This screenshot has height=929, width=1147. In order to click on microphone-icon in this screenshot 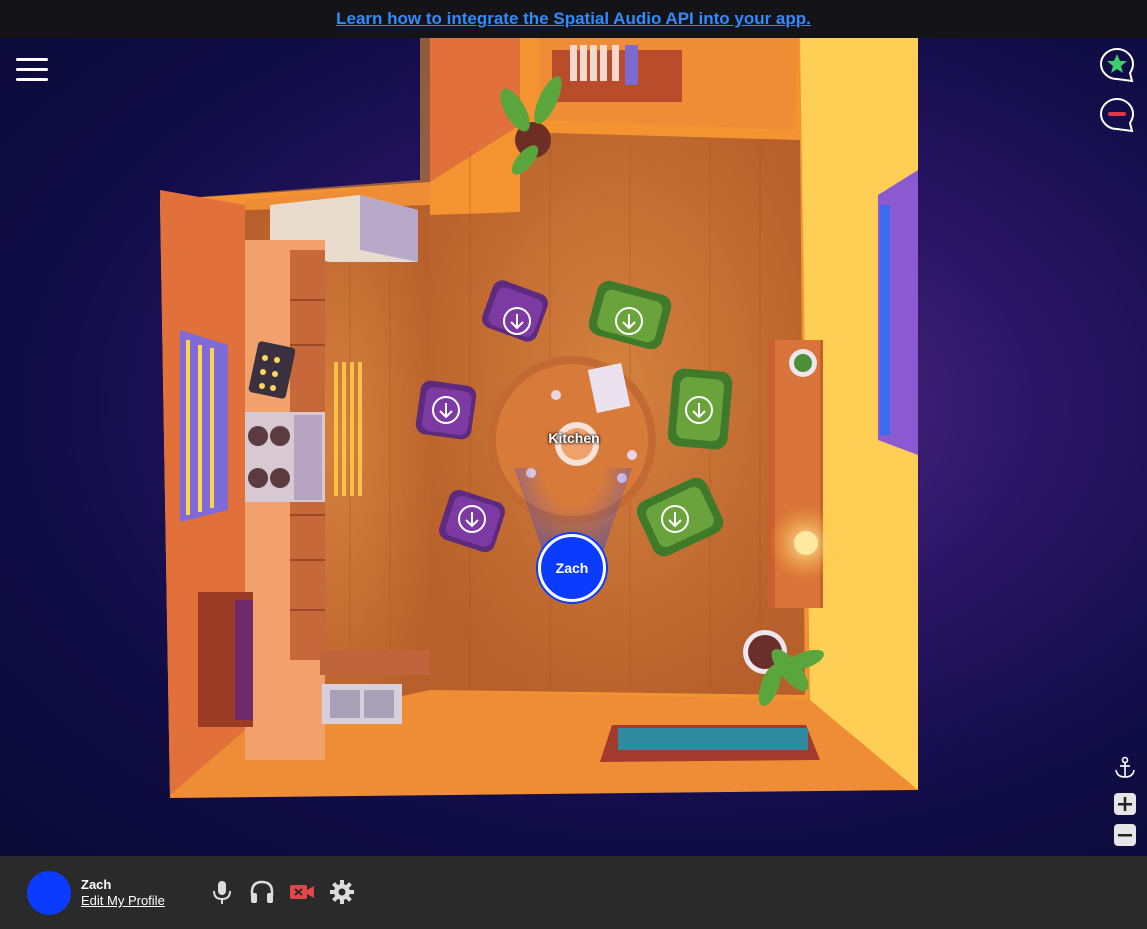, I will do `click(222, 892)`.